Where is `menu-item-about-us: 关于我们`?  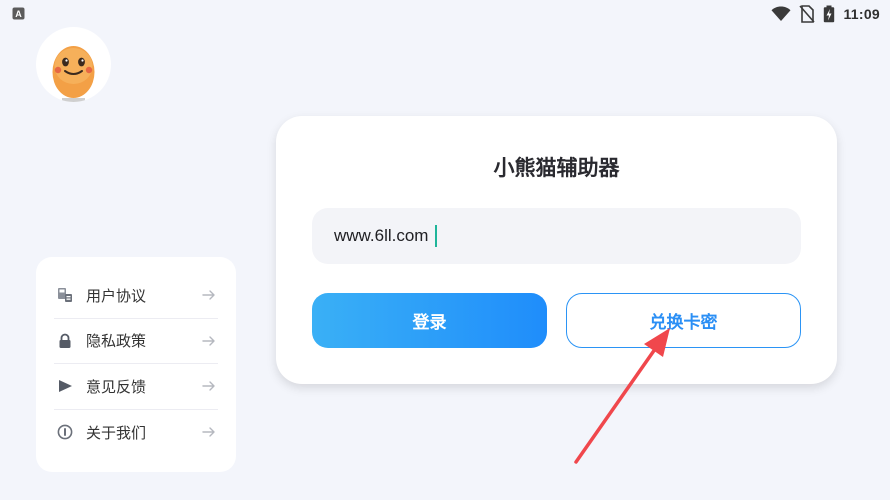
menu-item-about-us: 关于我们 is located at coordinates (136, 433).